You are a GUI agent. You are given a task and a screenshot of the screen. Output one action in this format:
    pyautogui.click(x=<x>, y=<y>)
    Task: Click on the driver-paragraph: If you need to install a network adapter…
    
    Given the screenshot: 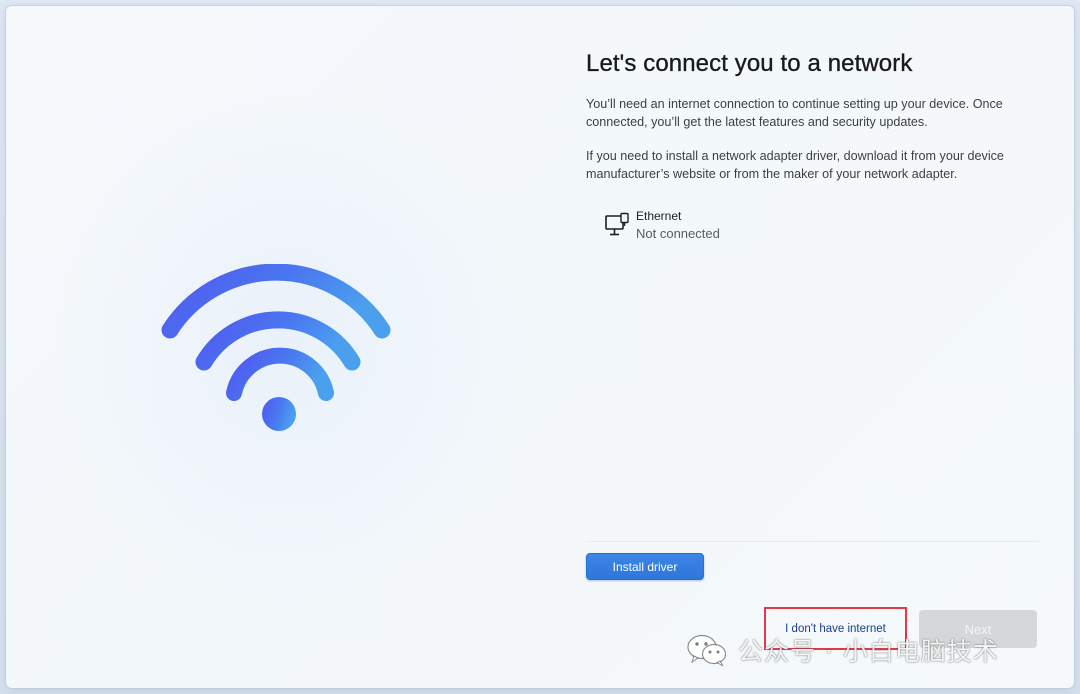 What is the action you would take?
    pyautogui.click(x=795, y=165)
    